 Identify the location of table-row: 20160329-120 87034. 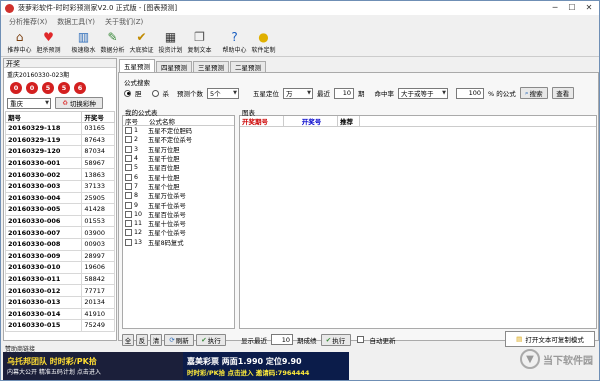
(59, 151).